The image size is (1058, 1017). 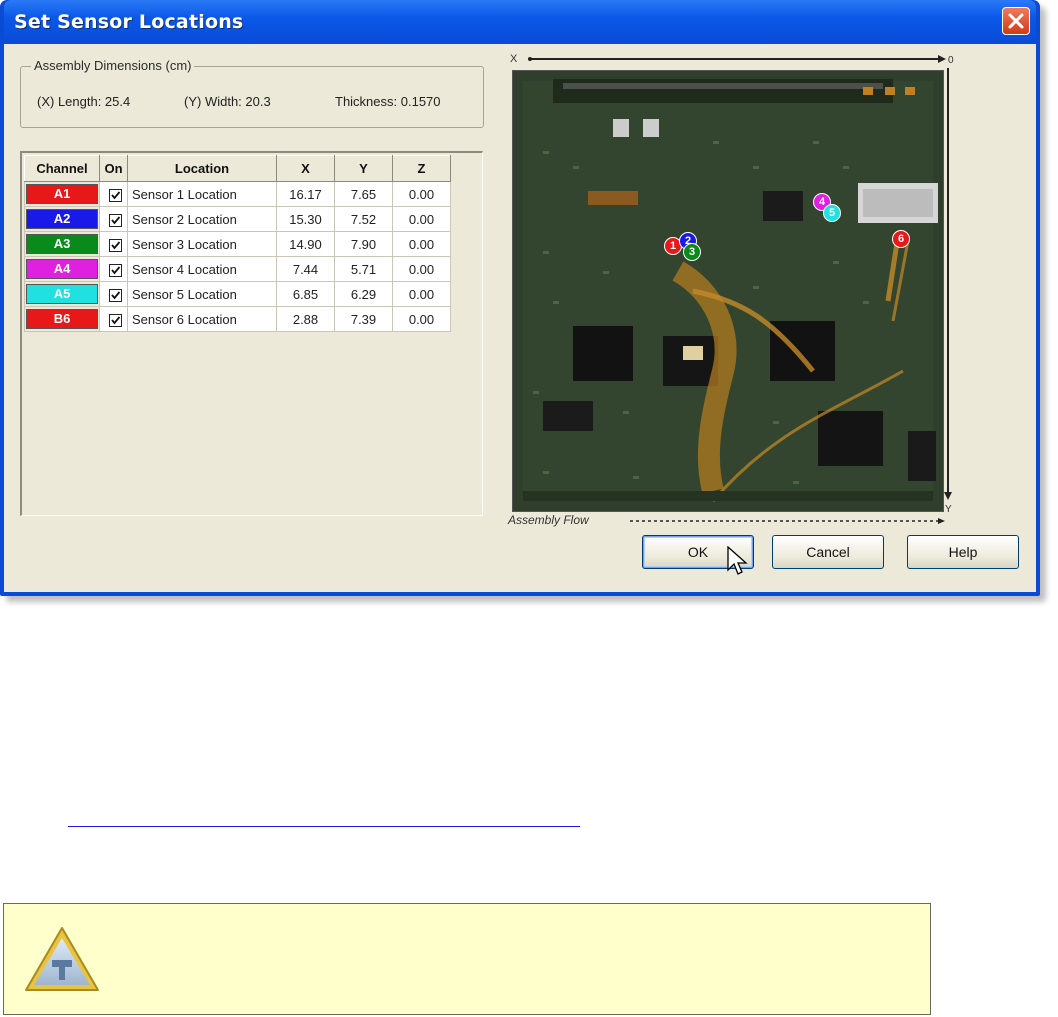 I want to click on hyperlink-underline, so click(x=324, y=826).